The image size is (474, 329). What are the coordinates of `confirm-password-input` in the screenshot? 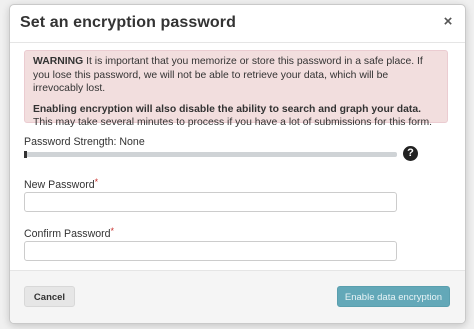 It's located at (210, 251).